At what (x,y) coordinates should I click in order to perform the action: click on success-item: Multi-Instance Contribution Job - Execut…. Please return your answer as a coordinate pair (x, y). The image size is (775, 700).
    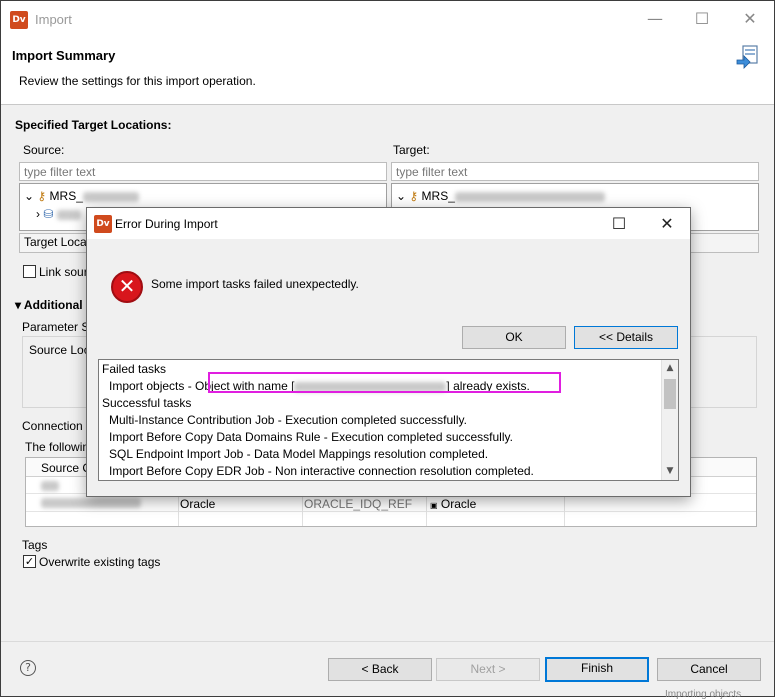
    Looking at the image, I should click on (288, 420).